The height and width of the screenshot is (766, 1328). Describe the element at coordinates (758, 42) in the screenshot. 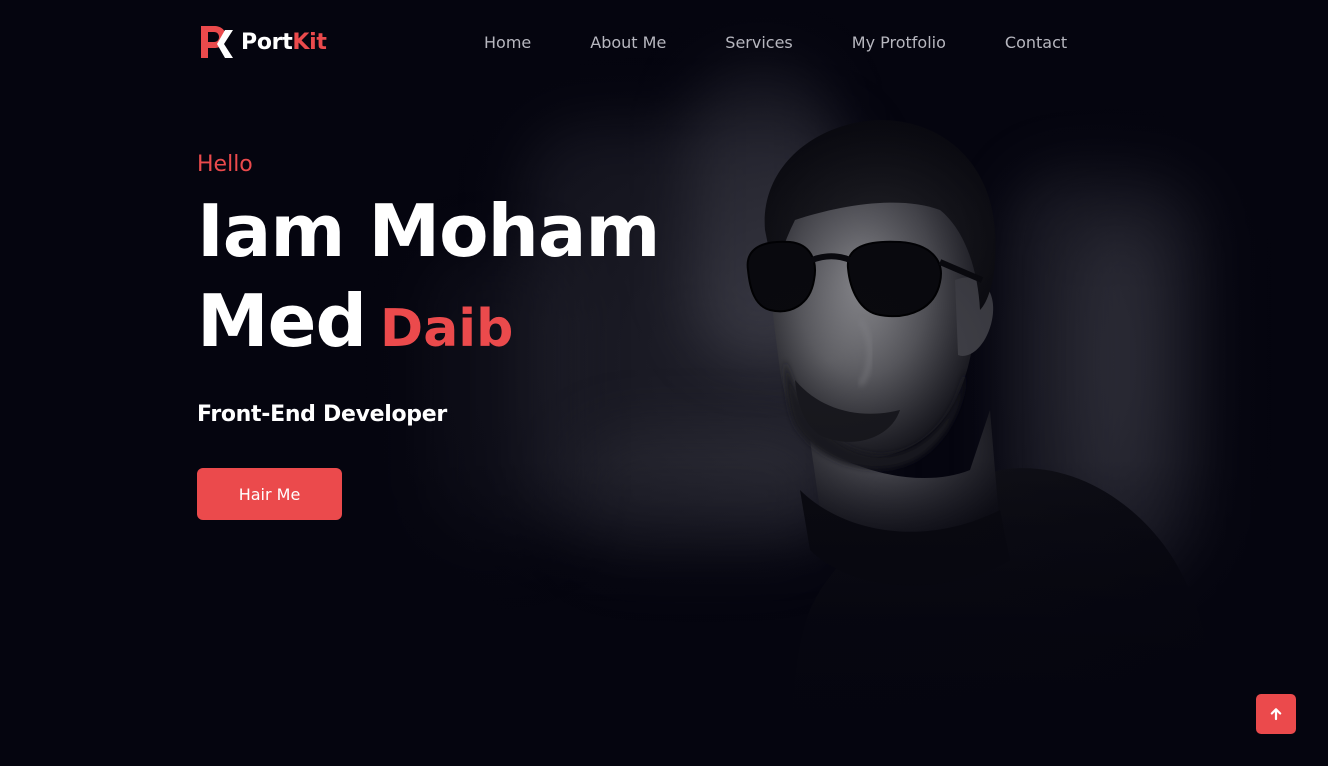

I see `nav-services: Services` at that location.